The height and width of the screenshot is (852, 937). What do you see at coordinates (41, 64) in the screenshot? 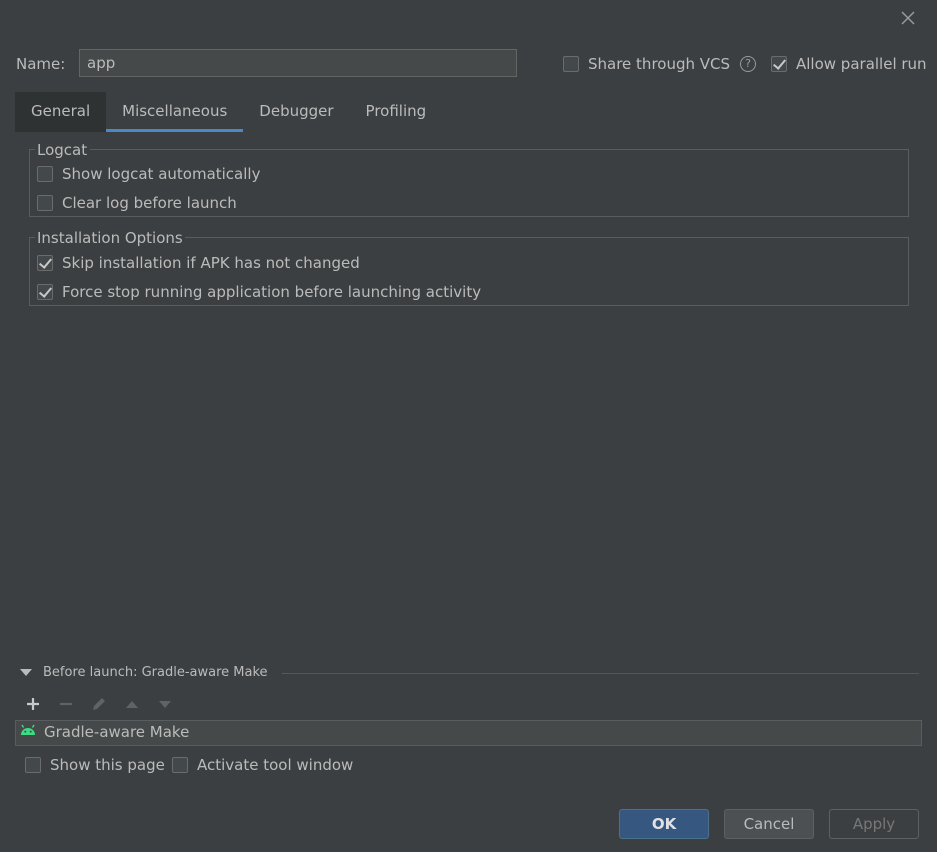
I see `name-label: Name:` at bounding box center [41, 64].